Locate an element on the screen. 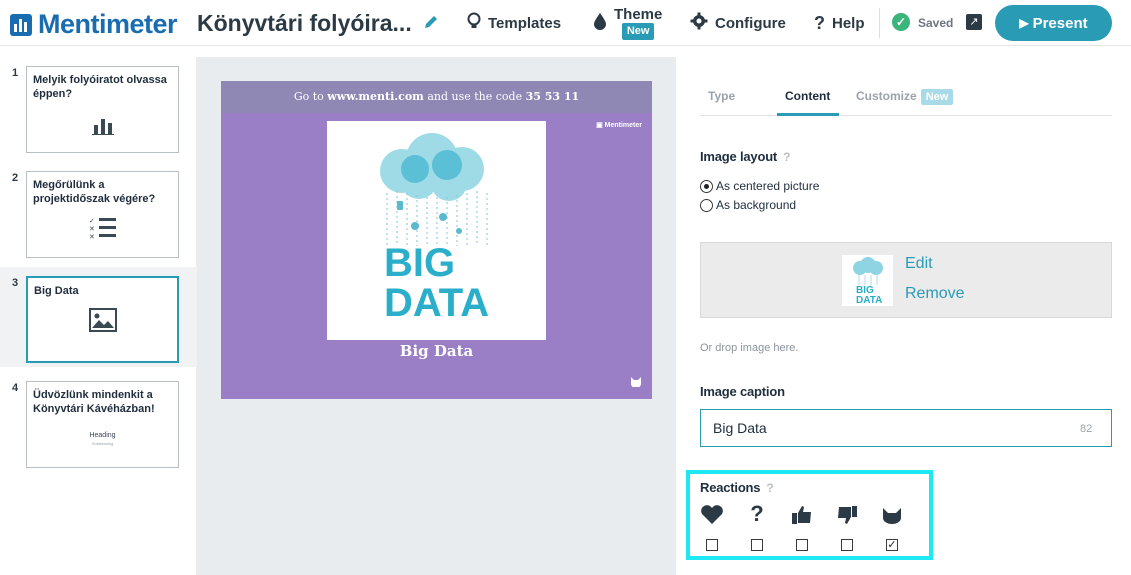 The height and width of the screenshot is (575, 1131). templates-label: Templates is located at coordinates (525, 23).